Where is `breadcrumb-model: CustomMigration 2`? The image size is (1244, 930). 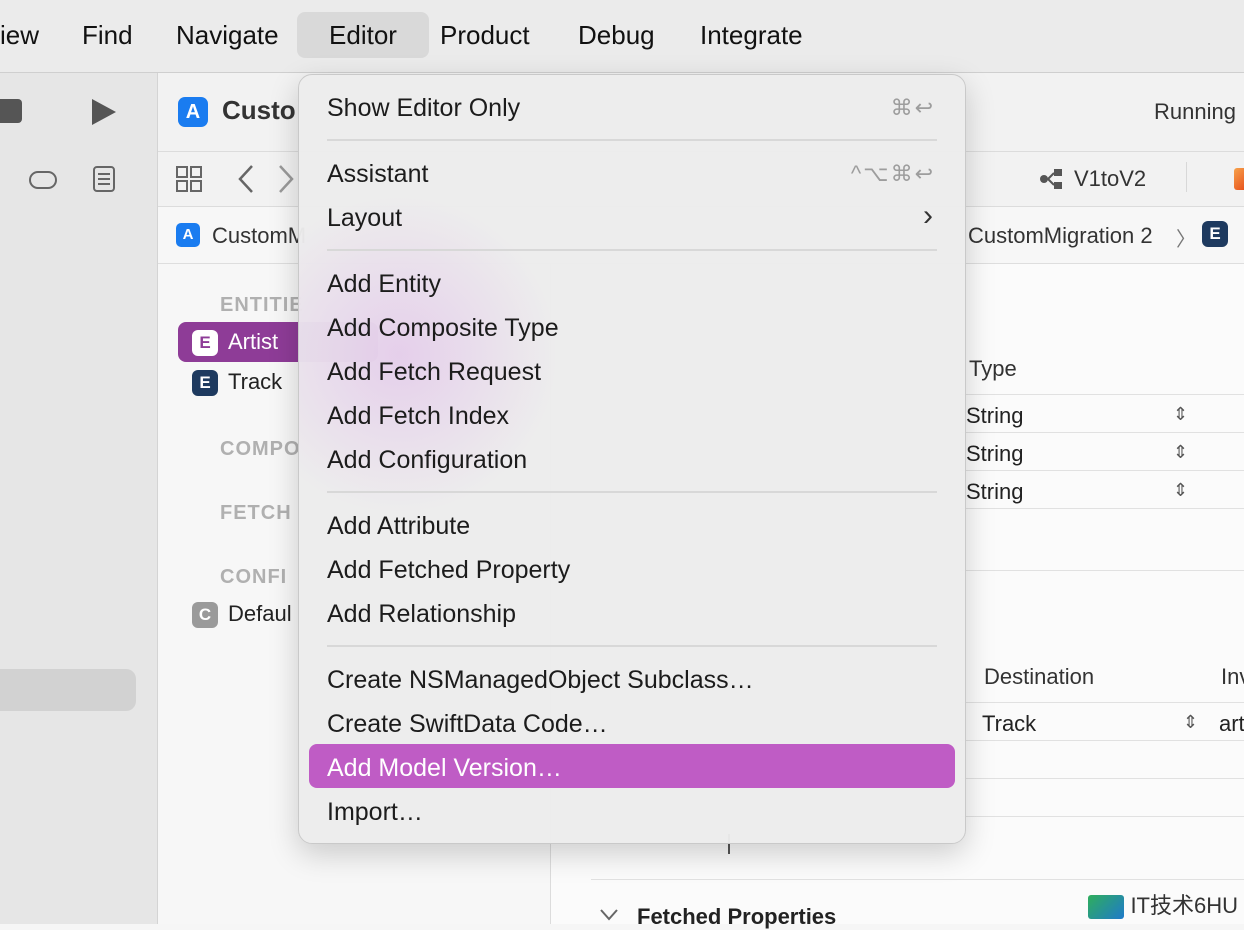
breadcrumb-model: CustomMigration 2 is located at coordinates (1060, 236).